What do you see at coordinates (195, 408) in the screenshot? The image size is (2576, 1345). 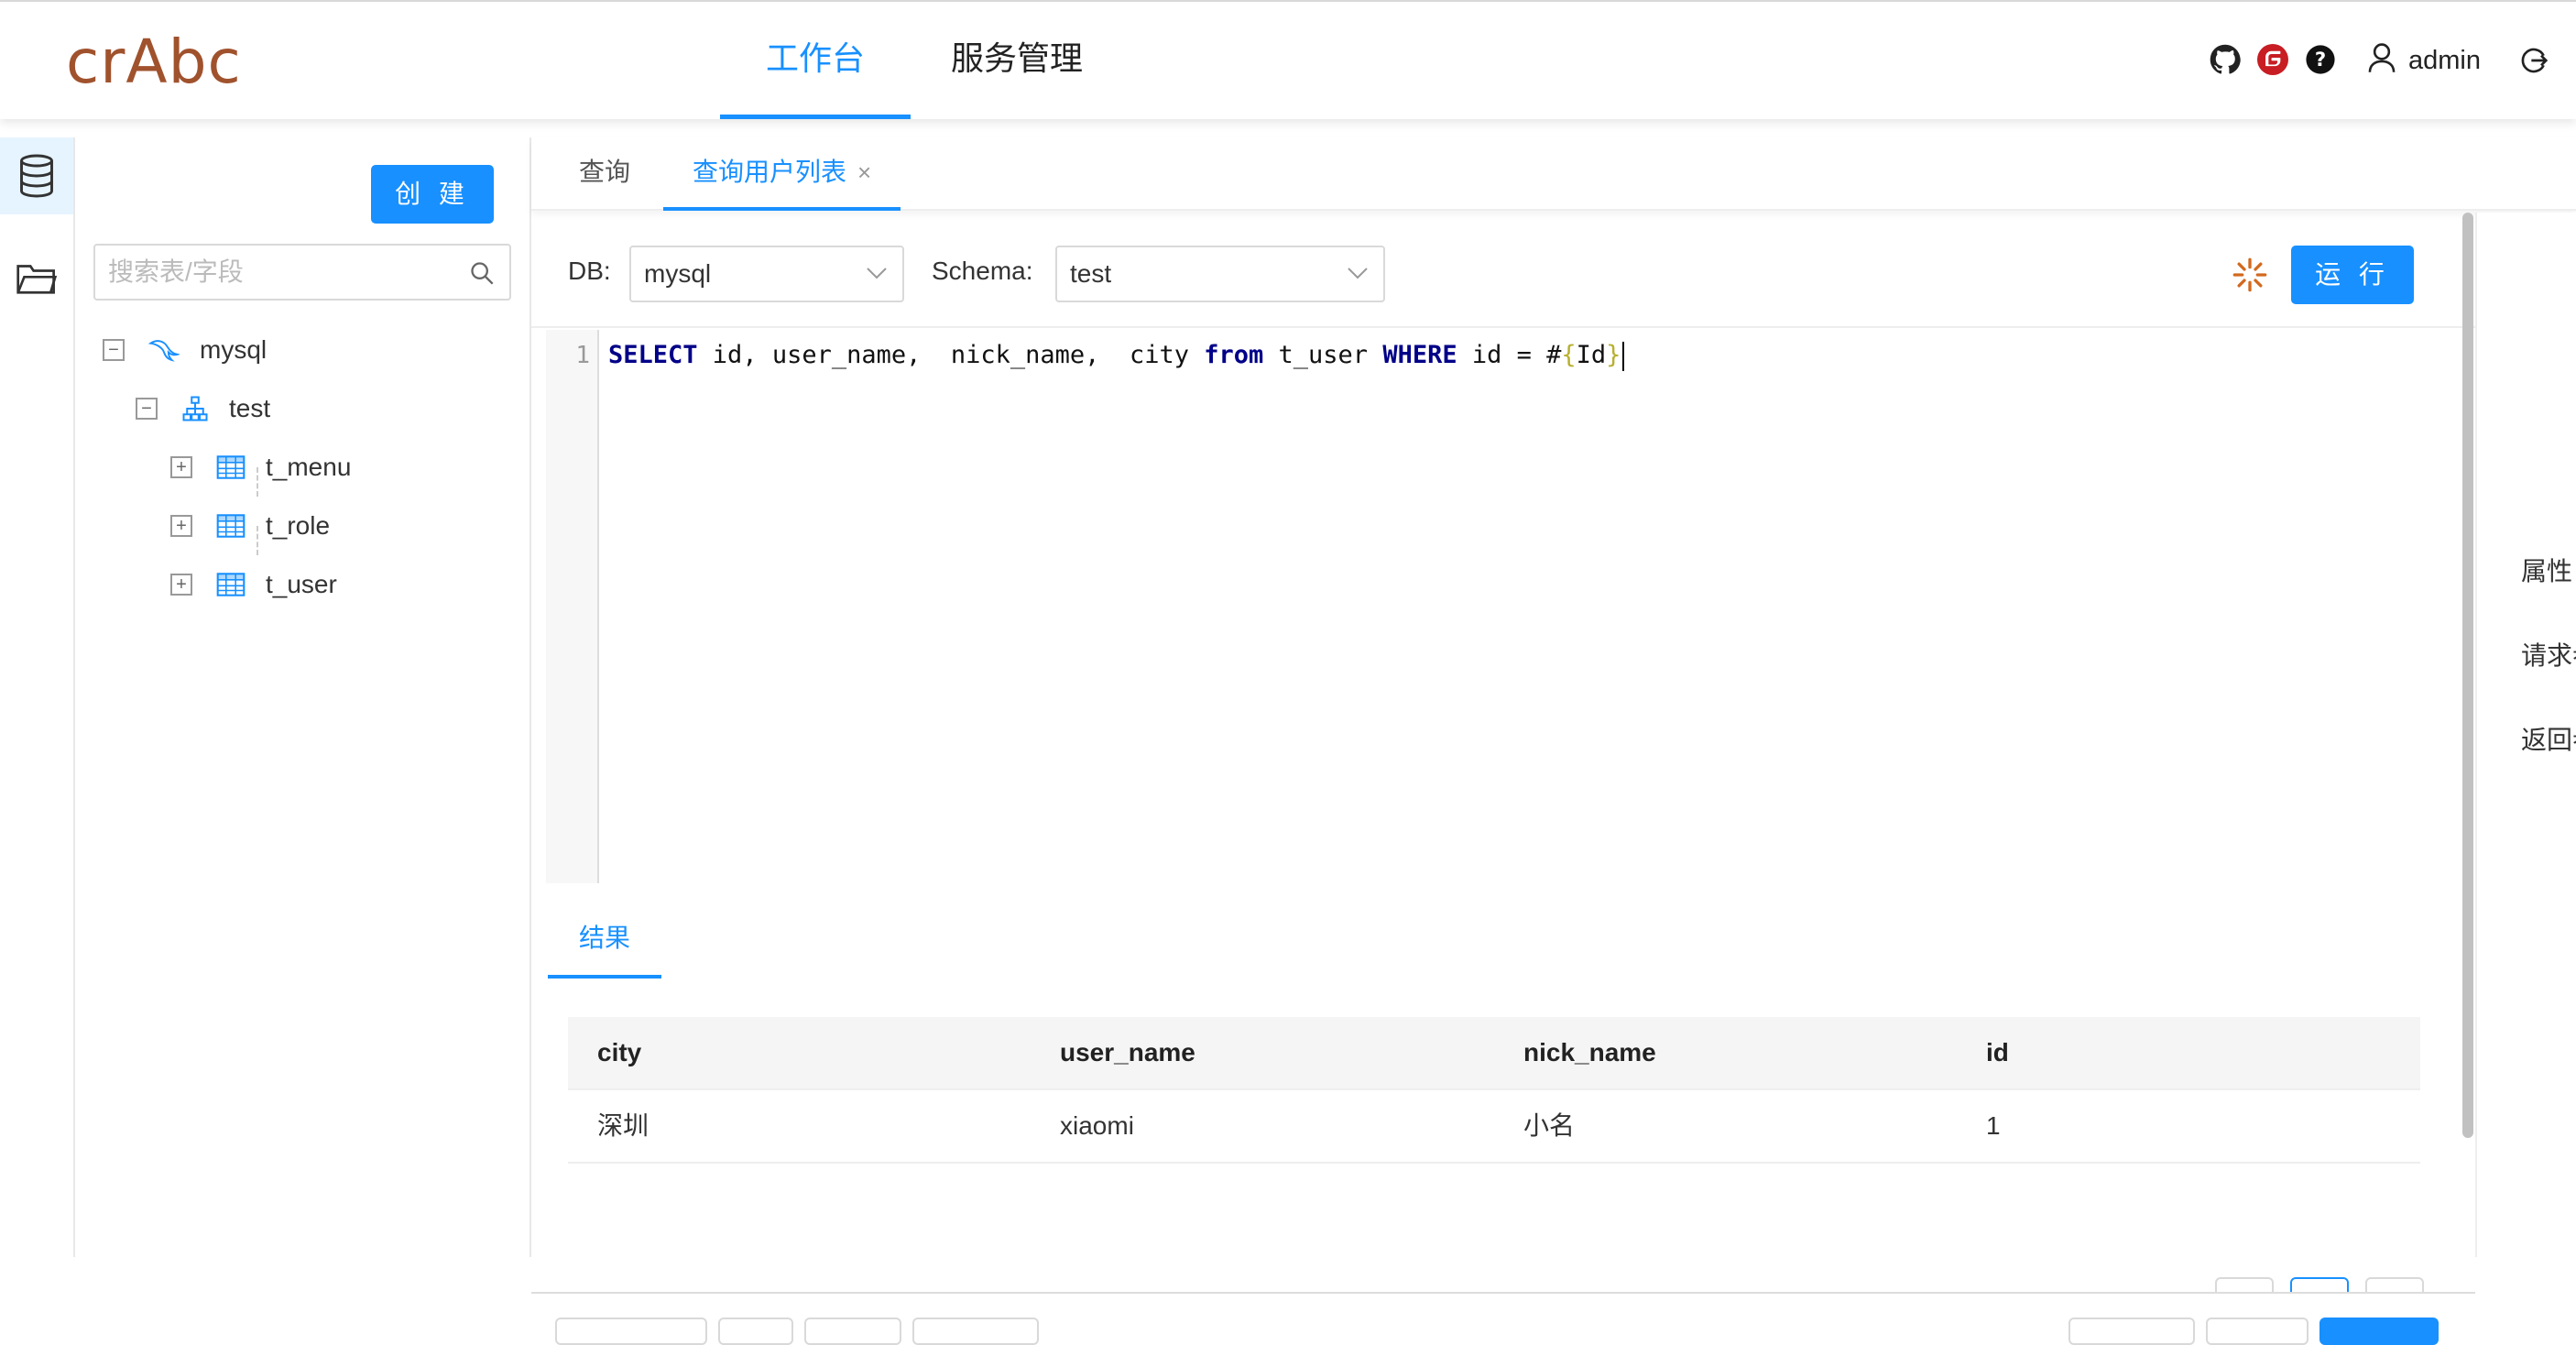 I see `schema-icon` at bounding box center [195, 408].